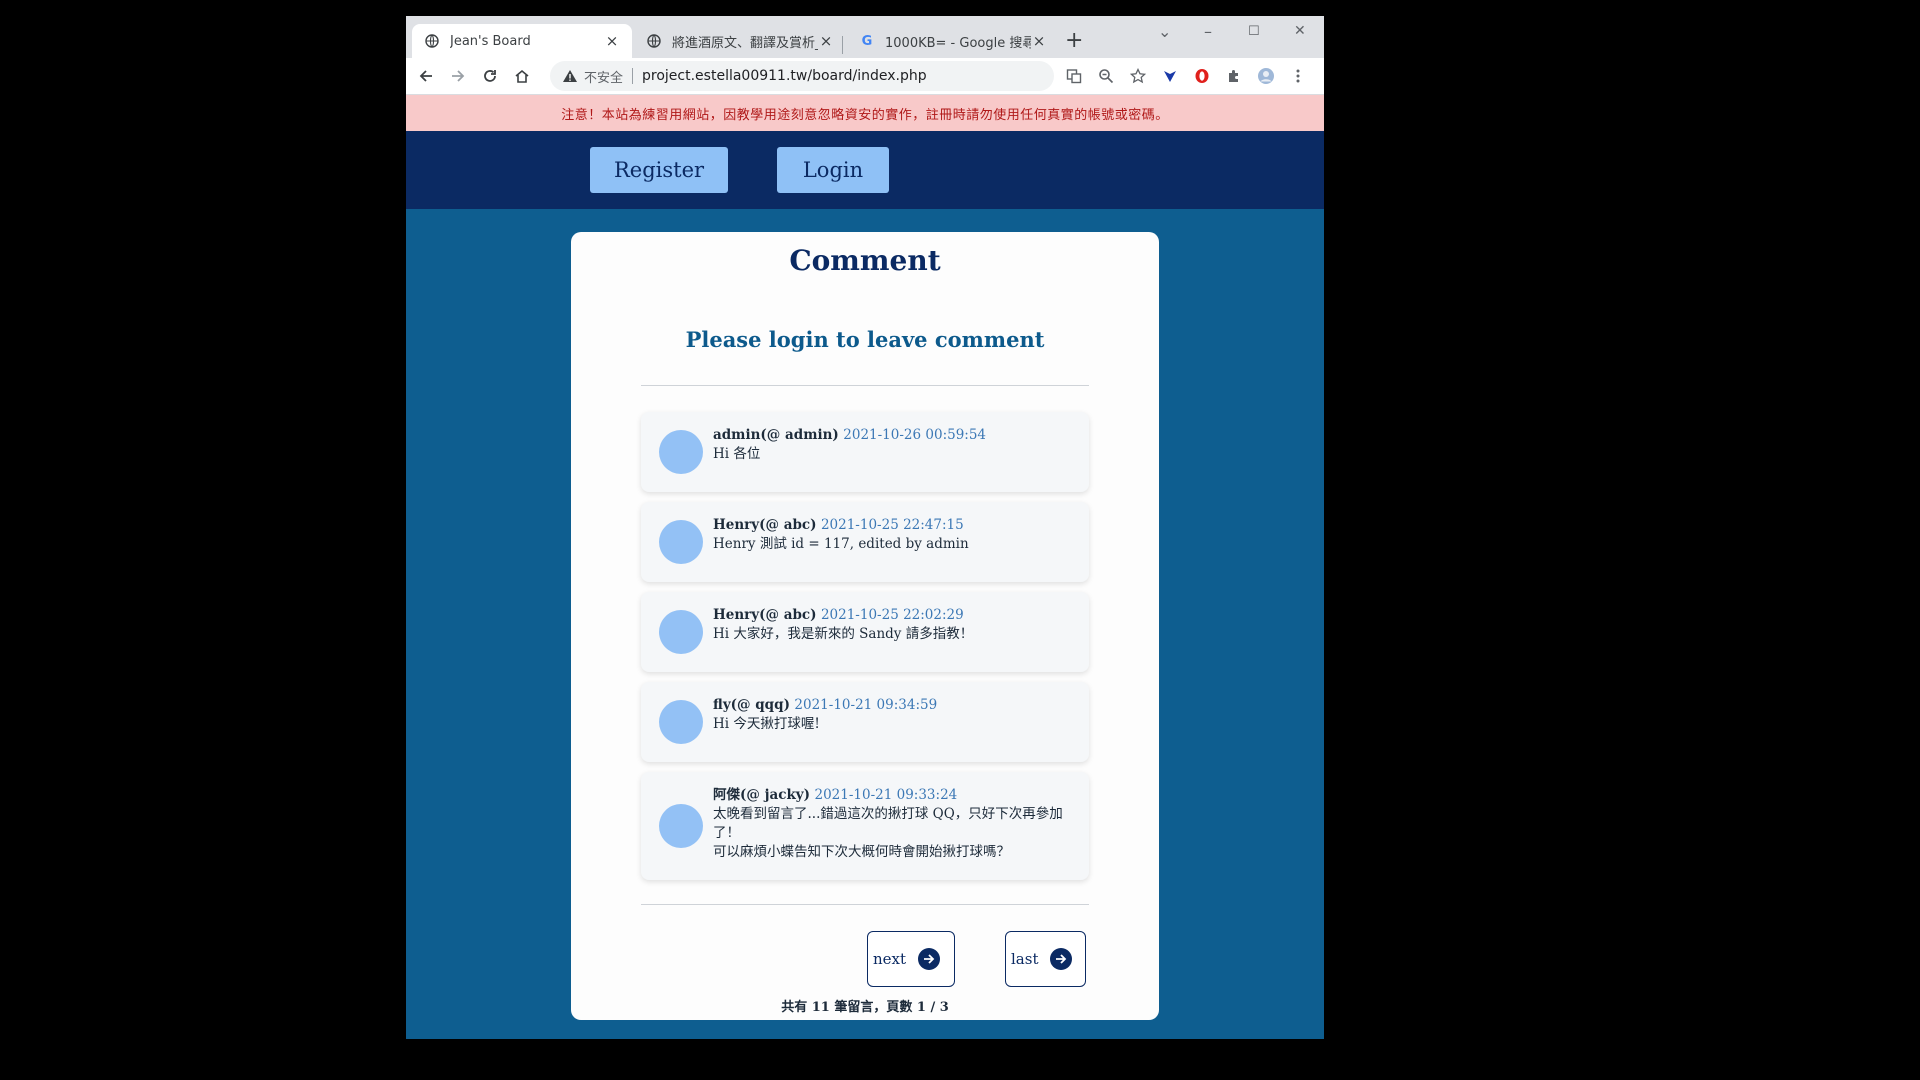 This screenshot has height=1080, width=1920. Describe the element at coordinates (892, 615) in the screenshot. I see `comment-date: 2021-10-25 22:02:29` at that location.